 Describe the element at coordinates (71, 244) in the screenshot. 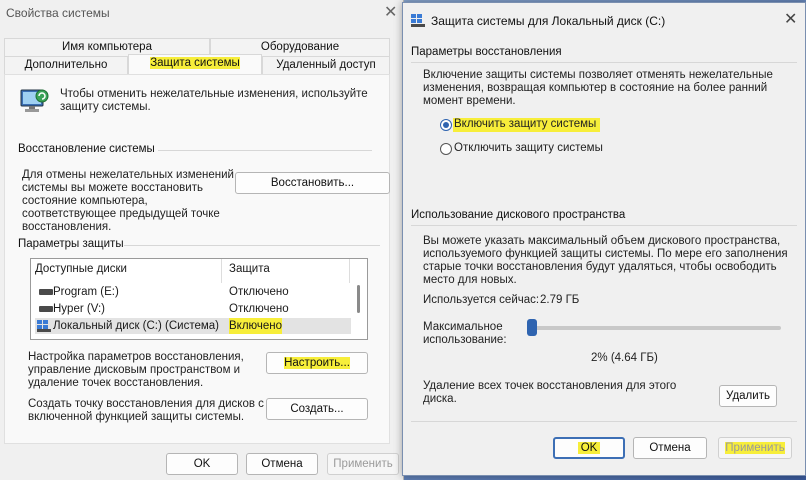

I see `params-header: Параметры защиты` at that location.